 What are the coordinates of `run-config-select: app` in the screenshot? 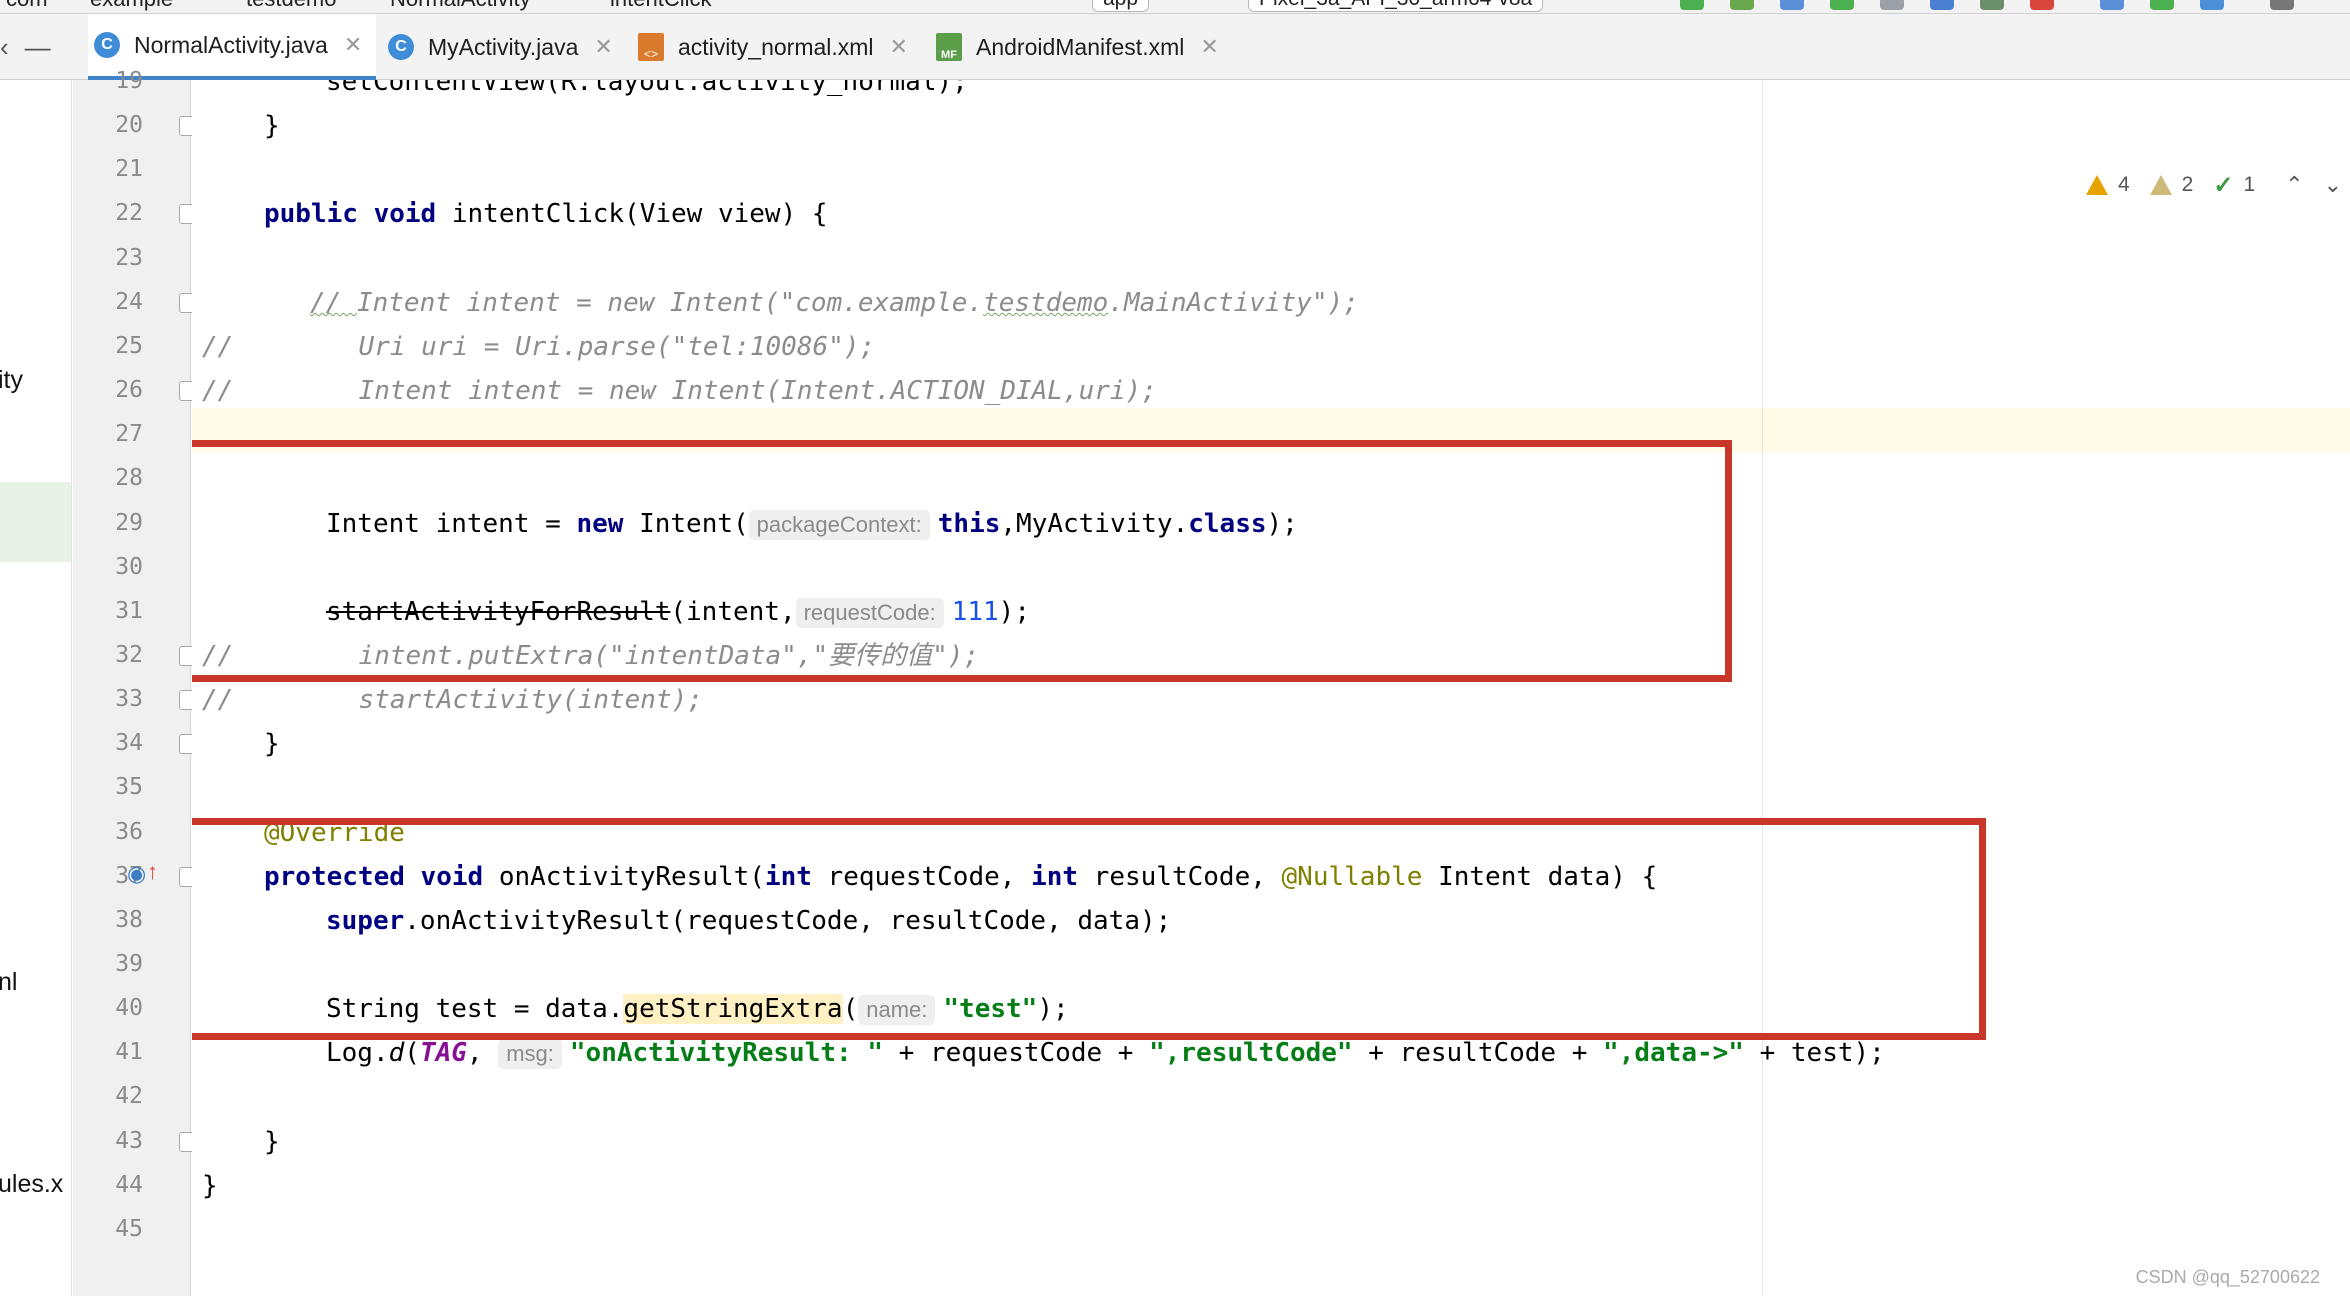 It's located at (1121, 6).